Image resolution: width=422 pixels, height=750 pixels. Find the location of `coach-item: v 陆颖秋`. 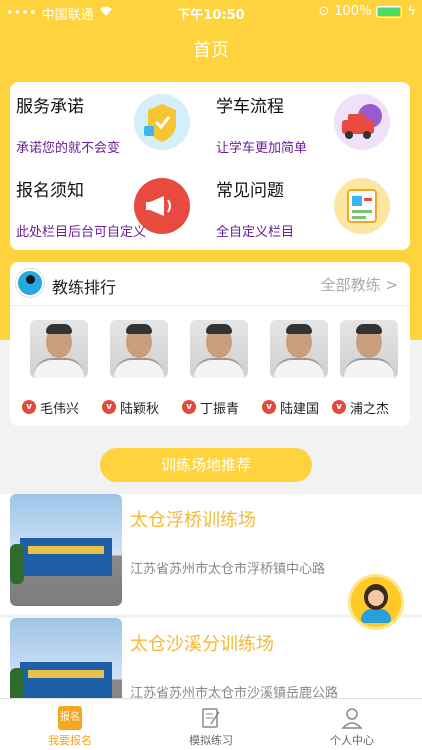

coach-item: v 陆颖秋 is located at coordinates (140, 370).